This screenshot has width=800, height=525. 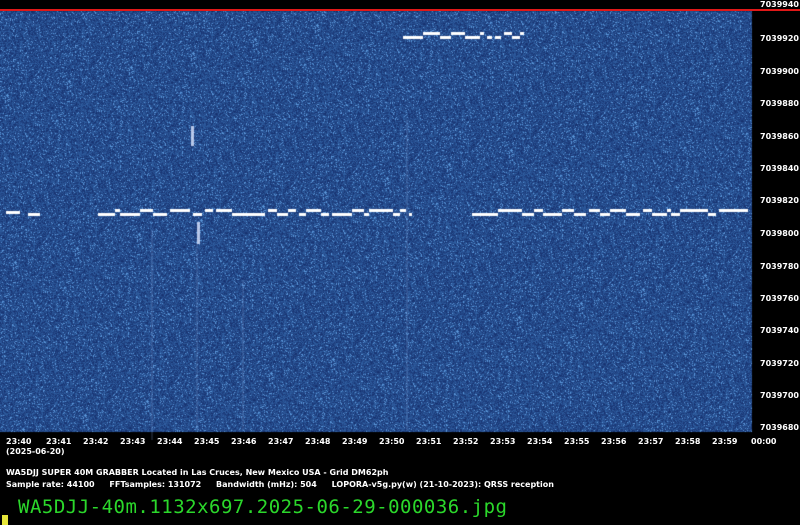 What do you see at coordinates (779, 363) in the screenshot?
I see `y-tick-label: 7039720` at bounding box center [779, 363].